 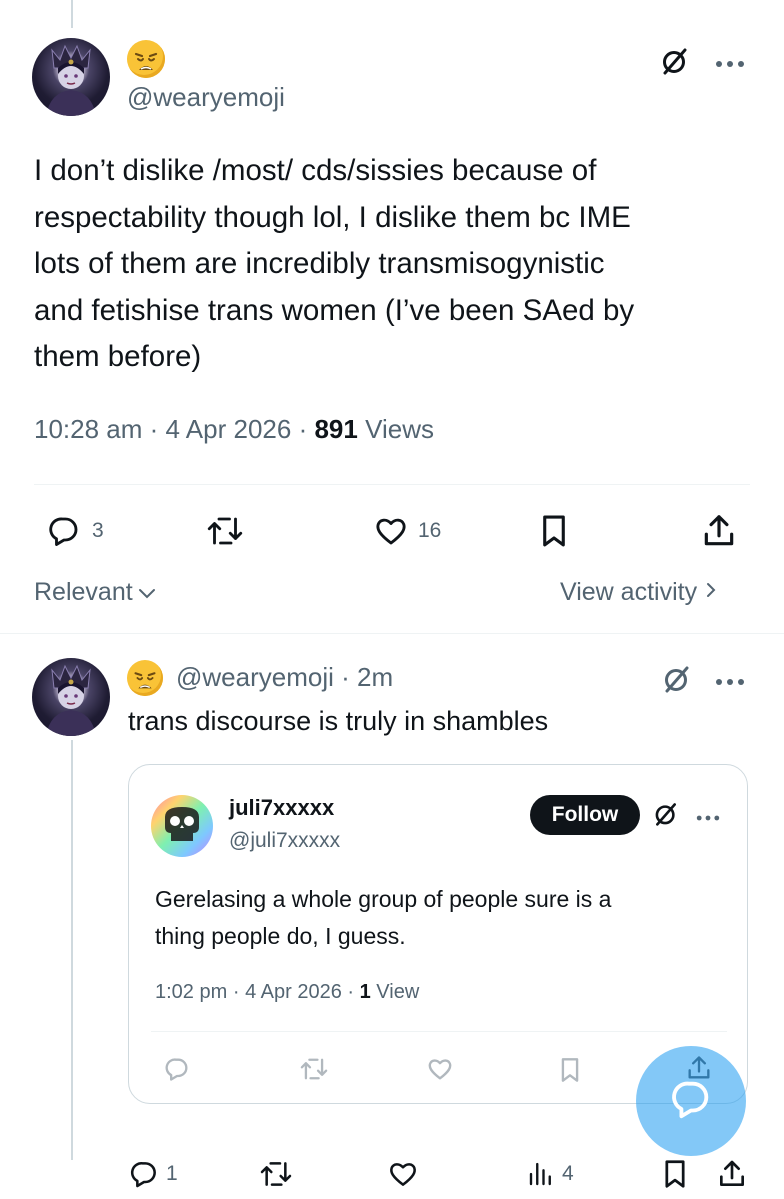 What do you see at coordinates (336, 429) in the screenshot?
I see `views-count: 891` at bounding box center [336, 429].